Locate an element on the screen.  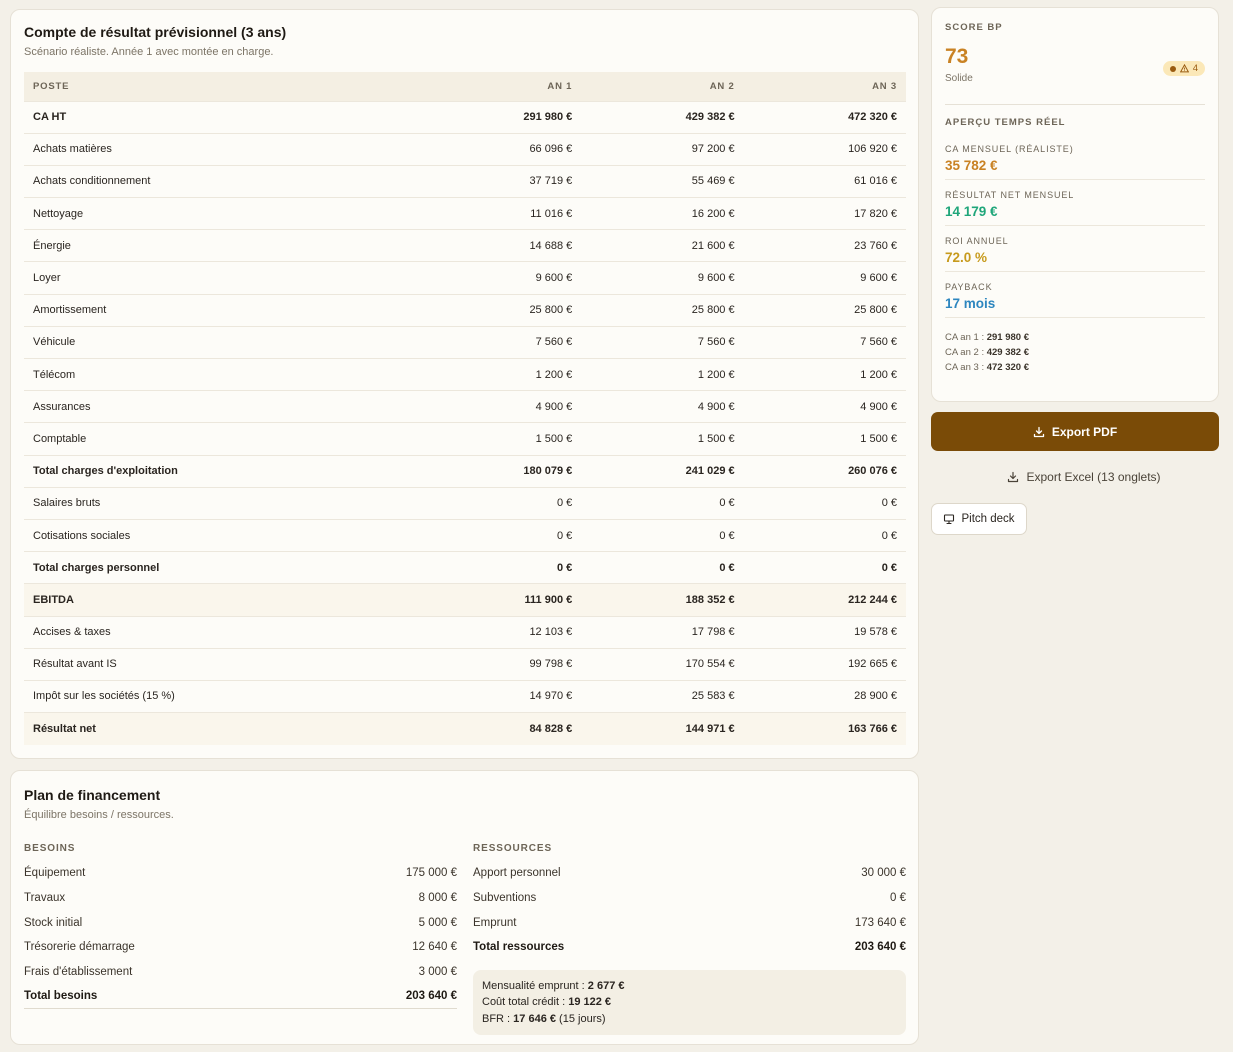
pitch-deck-button: Pitch deck is located at coordinates (979, 519).